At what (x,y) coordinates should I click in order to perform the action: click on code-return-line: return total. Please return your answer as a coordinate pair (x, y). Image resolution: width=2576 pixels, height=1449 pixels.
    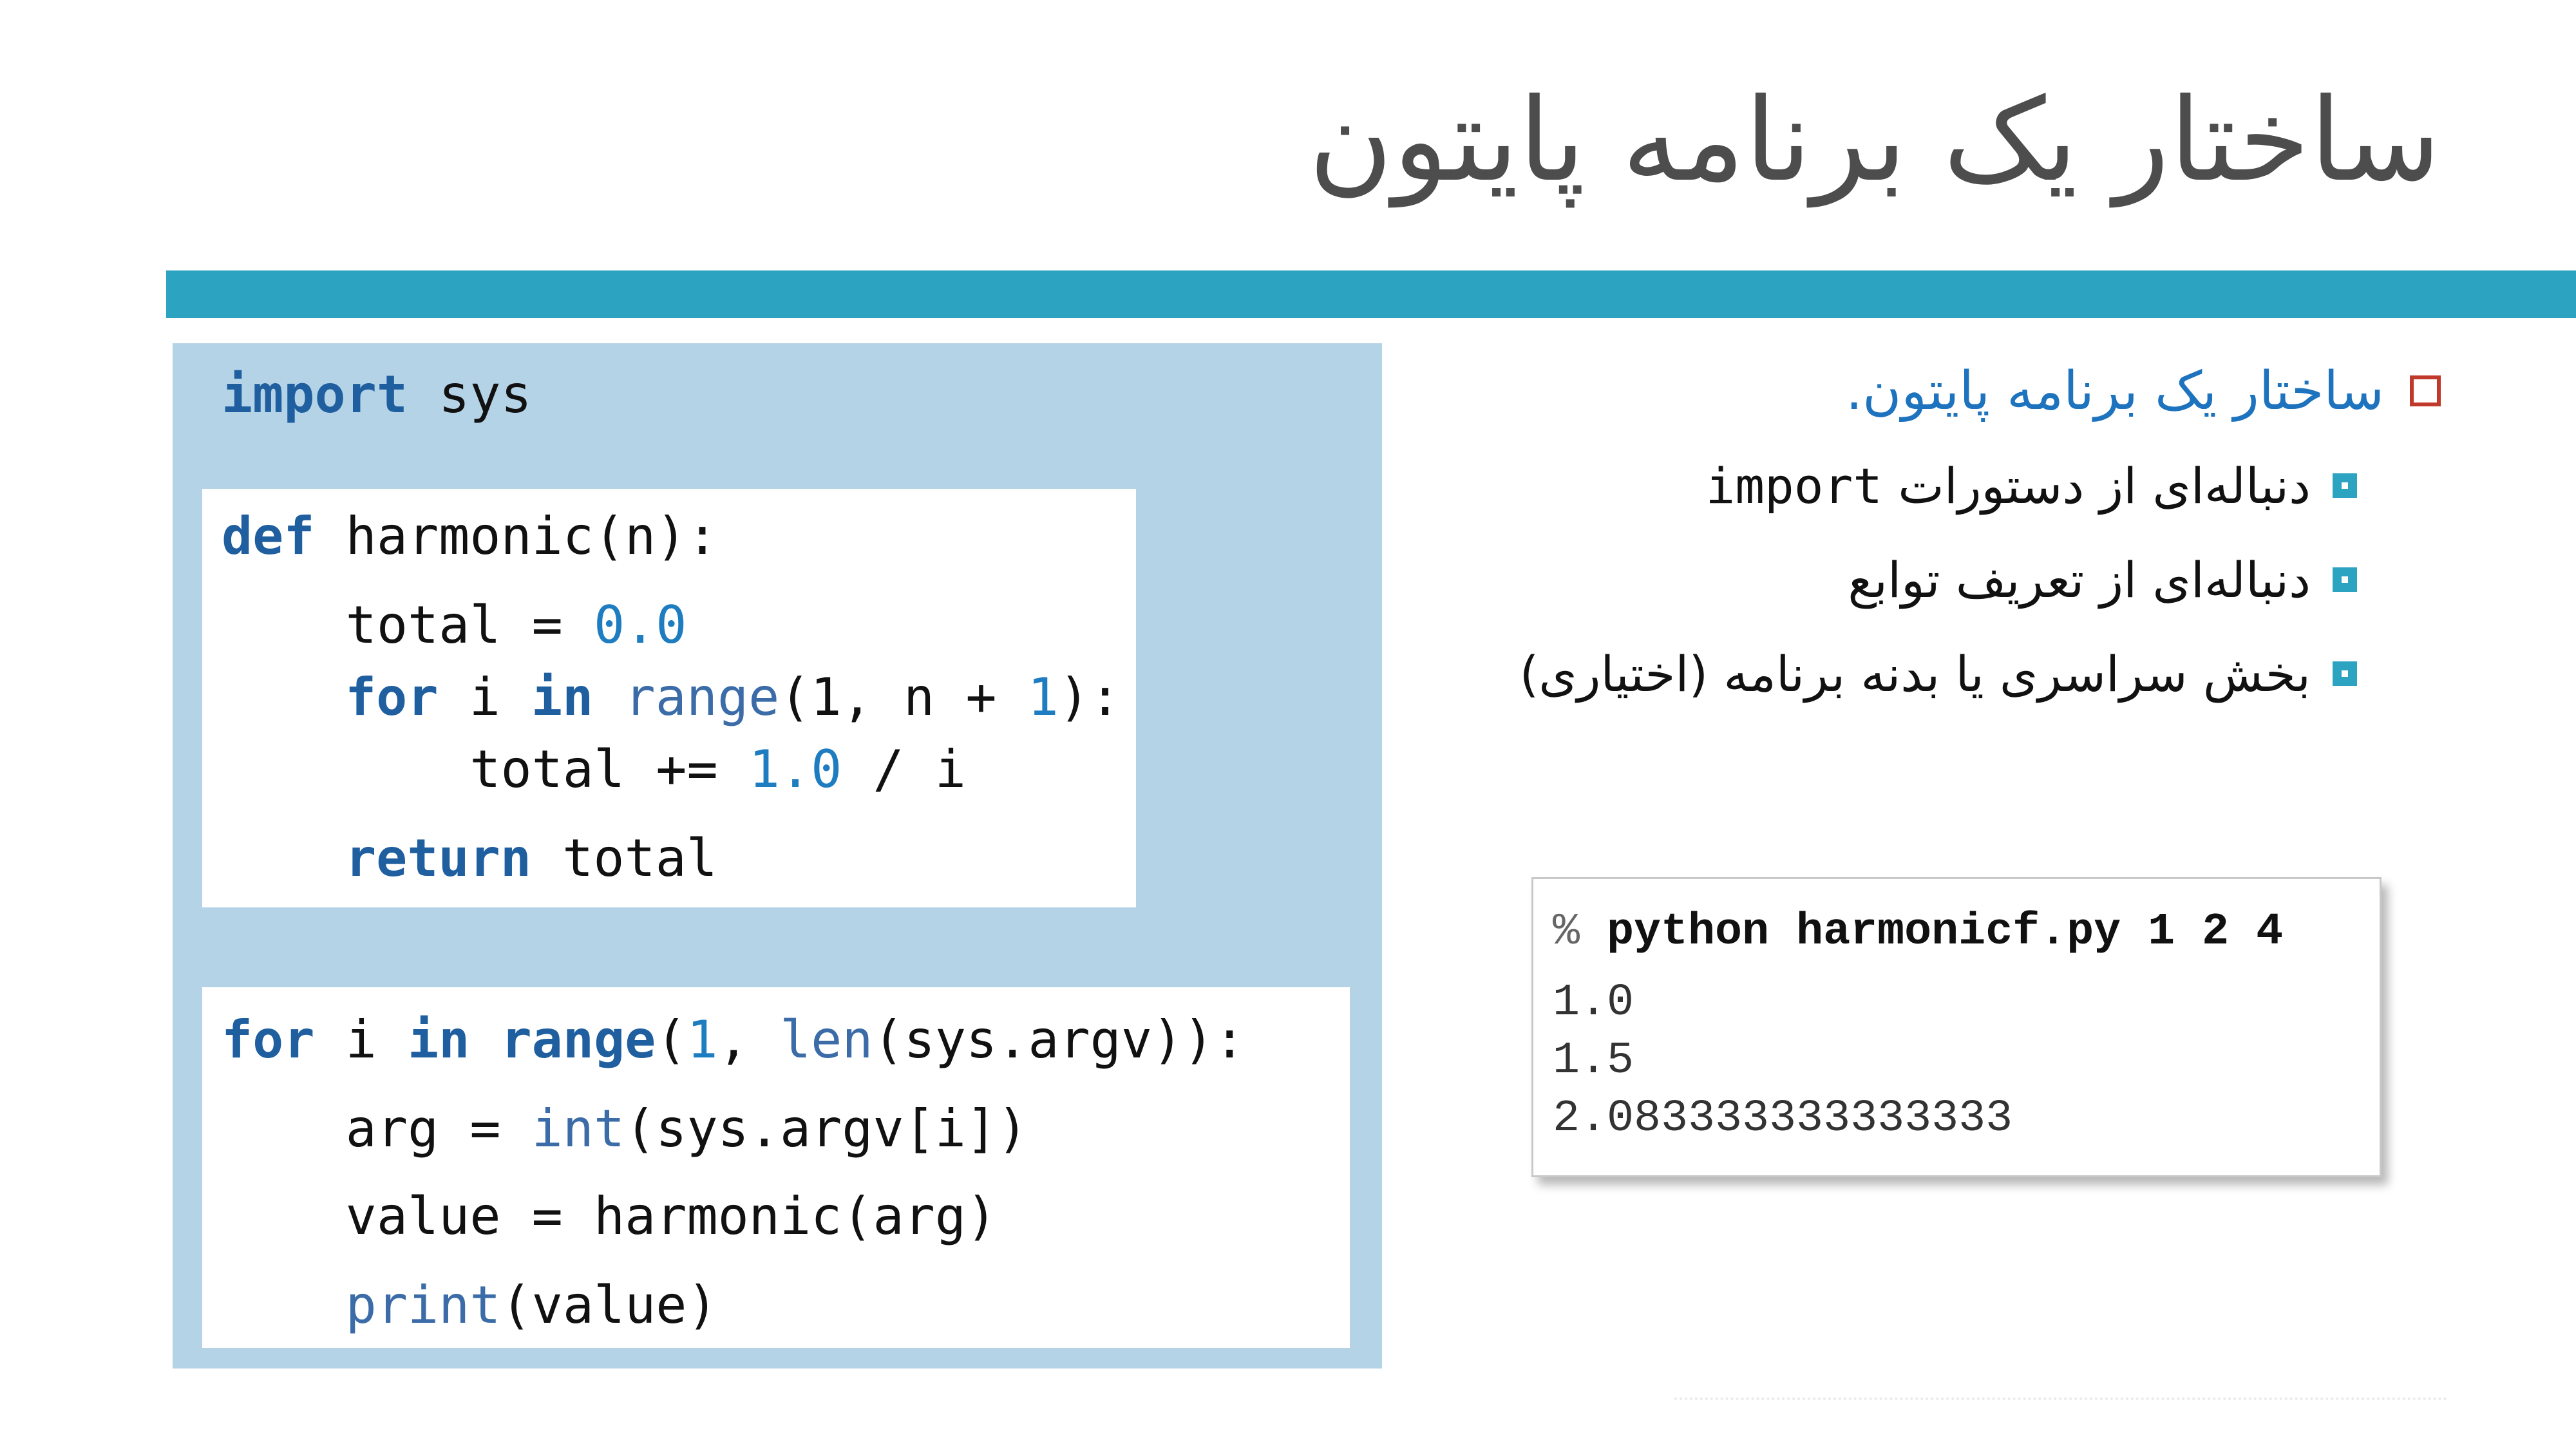
    Looking at the image, I should click on (531, 858).